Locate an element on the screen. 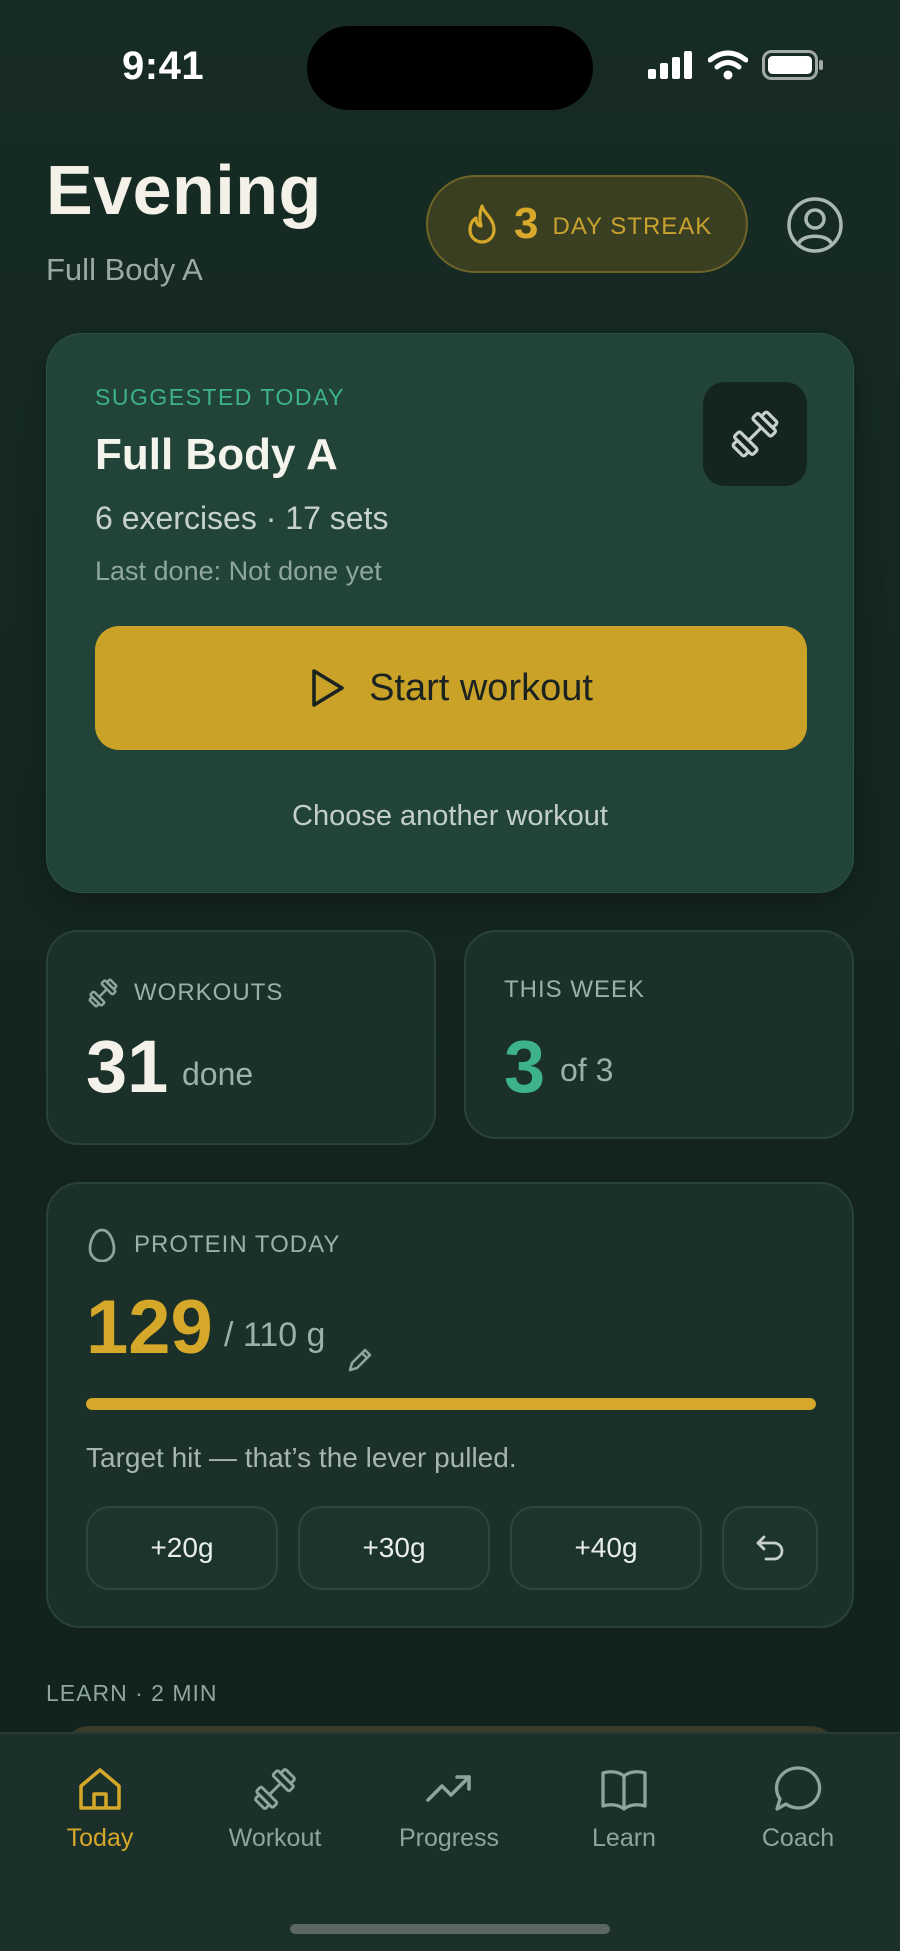 The height and width of the screenshot is (1951, 900). battery-icon is located at coordinates (792, 65).